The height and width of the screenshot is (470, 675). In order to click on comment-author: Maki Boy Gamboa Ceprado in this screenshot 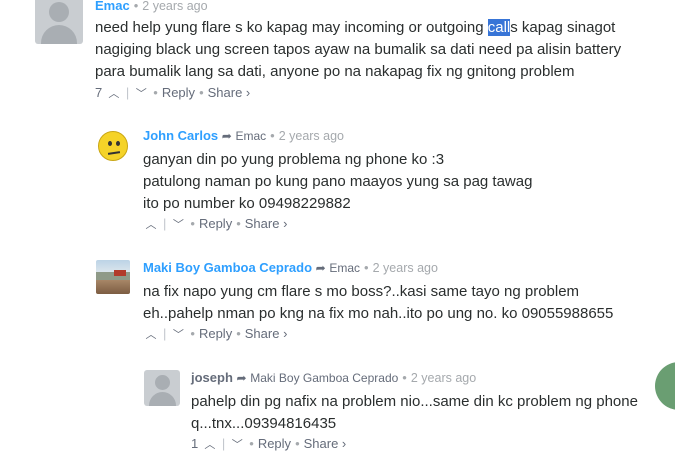, I will do `click(227, 267)`.